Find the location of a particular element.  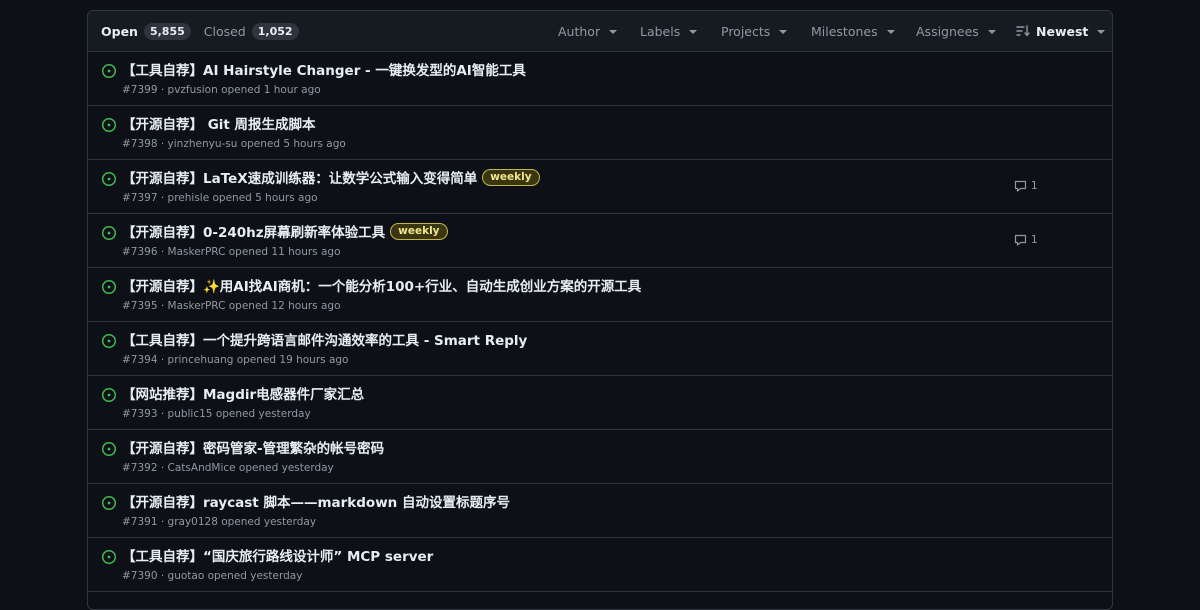

issue-meta: #7393 · public15 opened yesterday is located at coordinates (216, 414).